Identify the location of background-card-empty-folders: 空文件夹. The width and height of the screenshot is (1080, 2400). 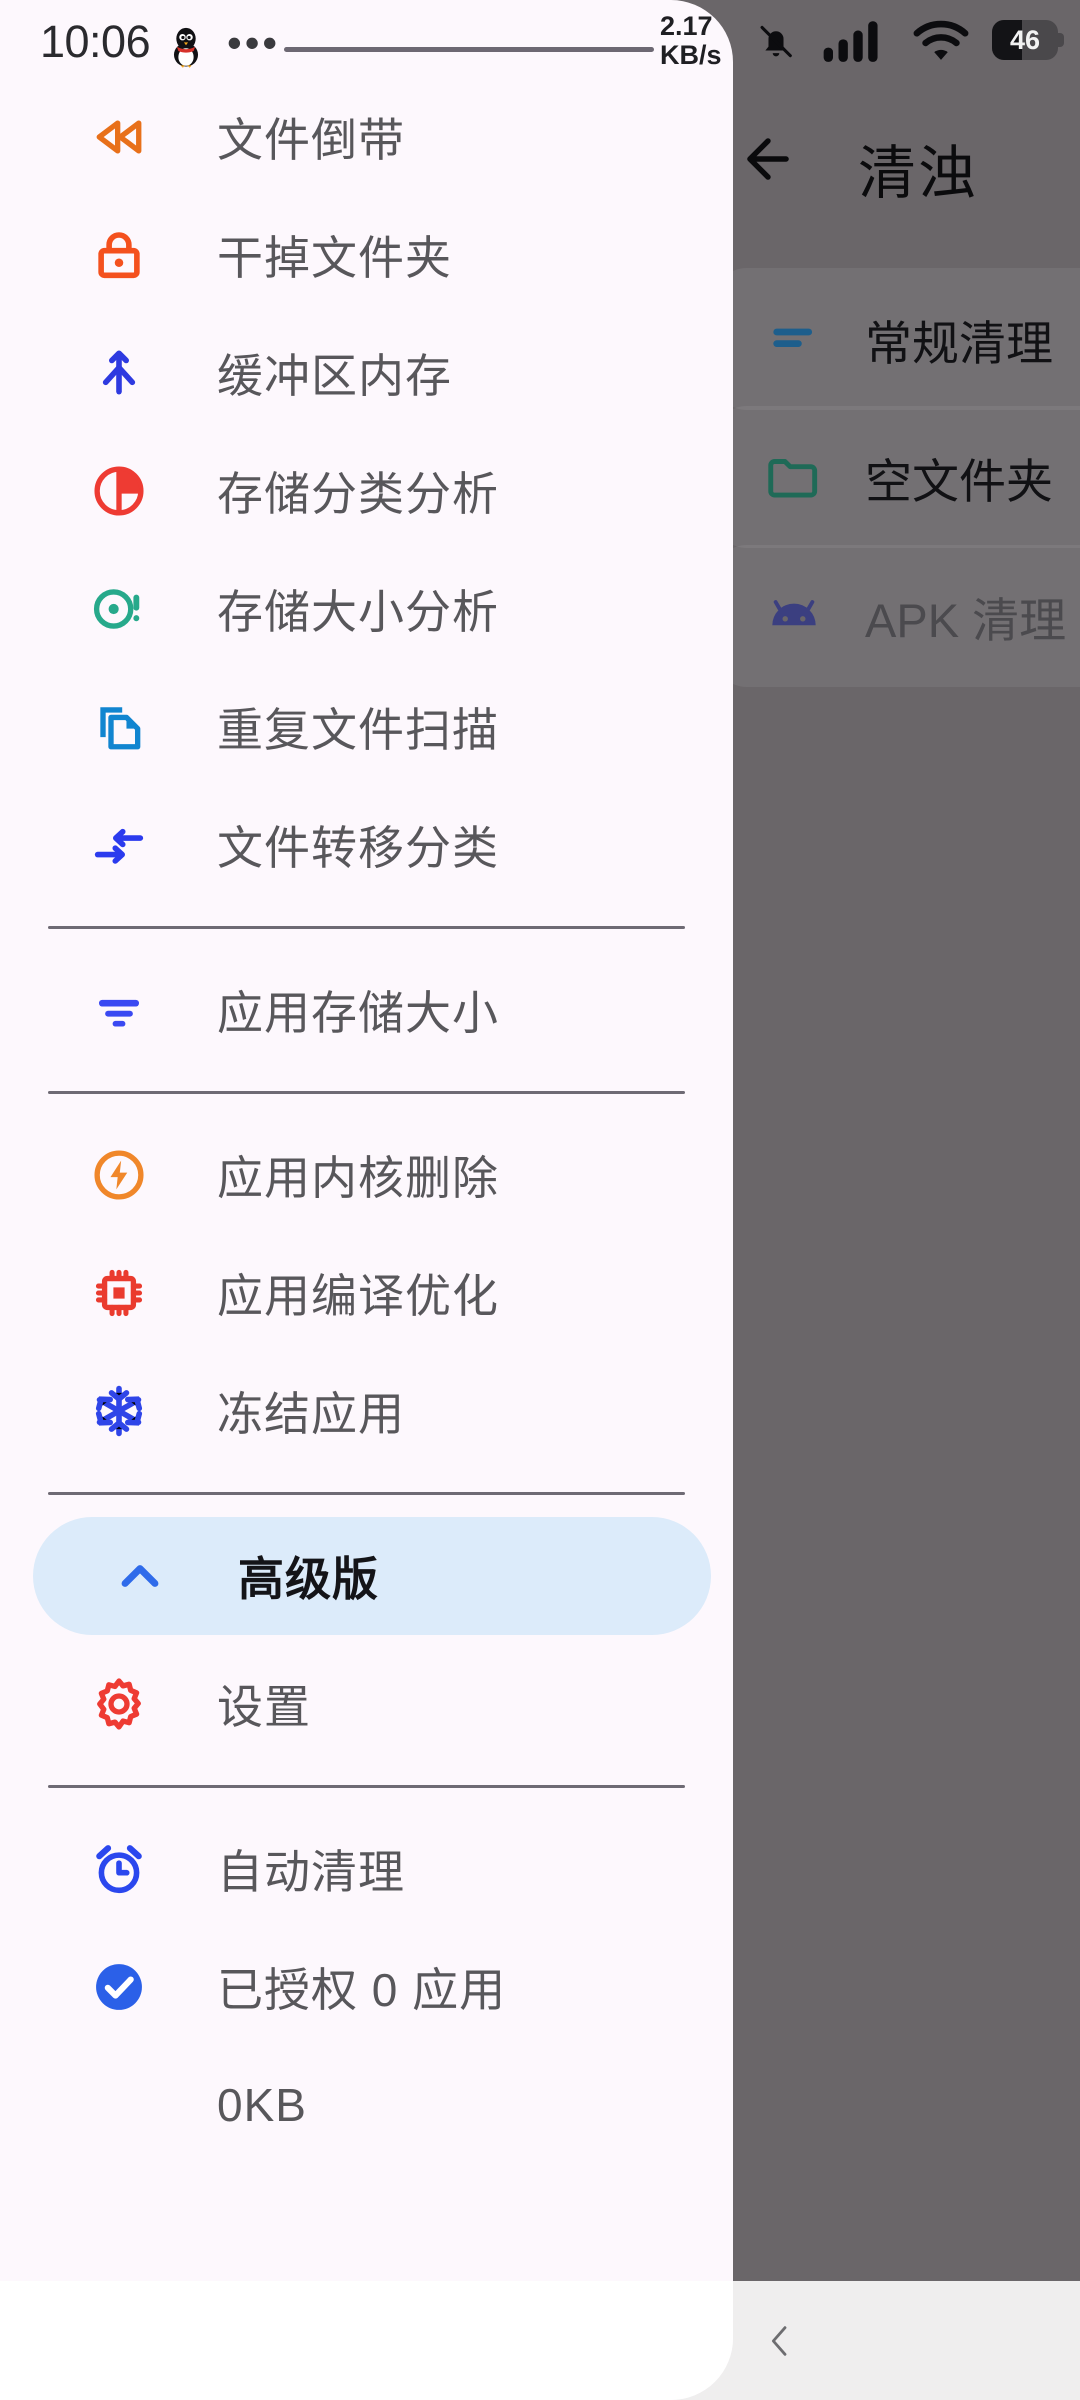
(896, 477).